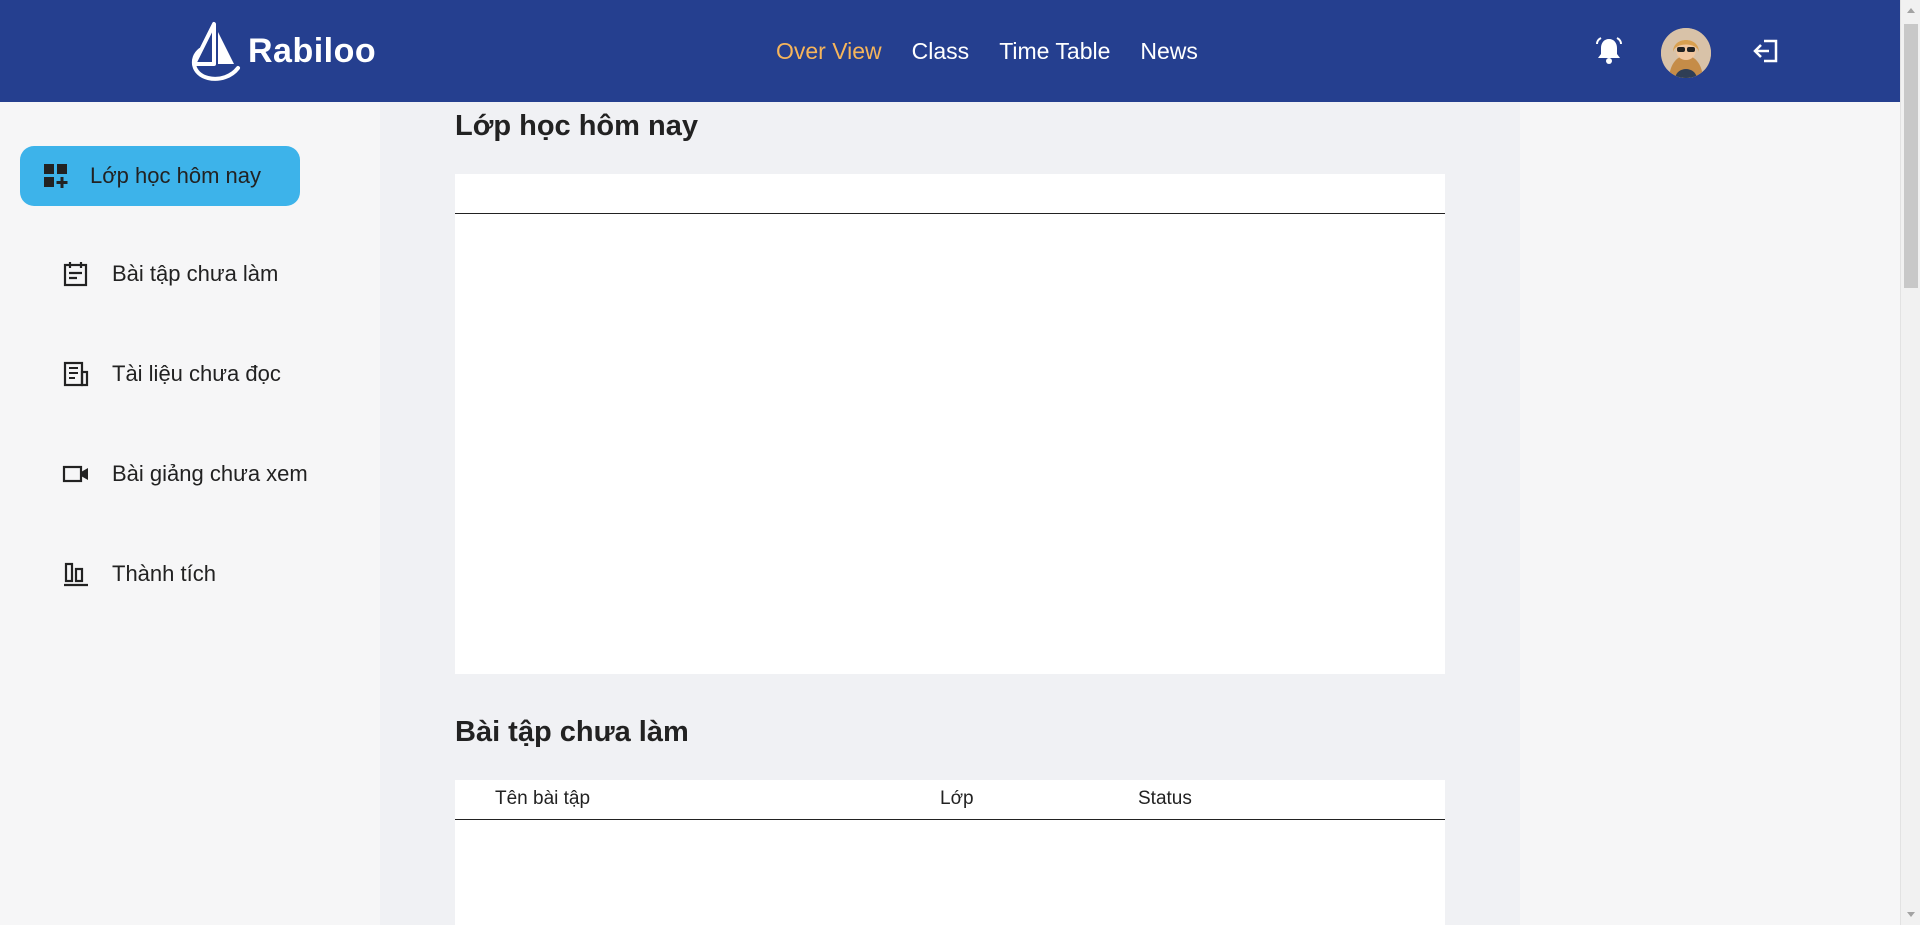 This screenshot has height=925, width=1920. I want to click on nav-news: News, so click(1169, 51).